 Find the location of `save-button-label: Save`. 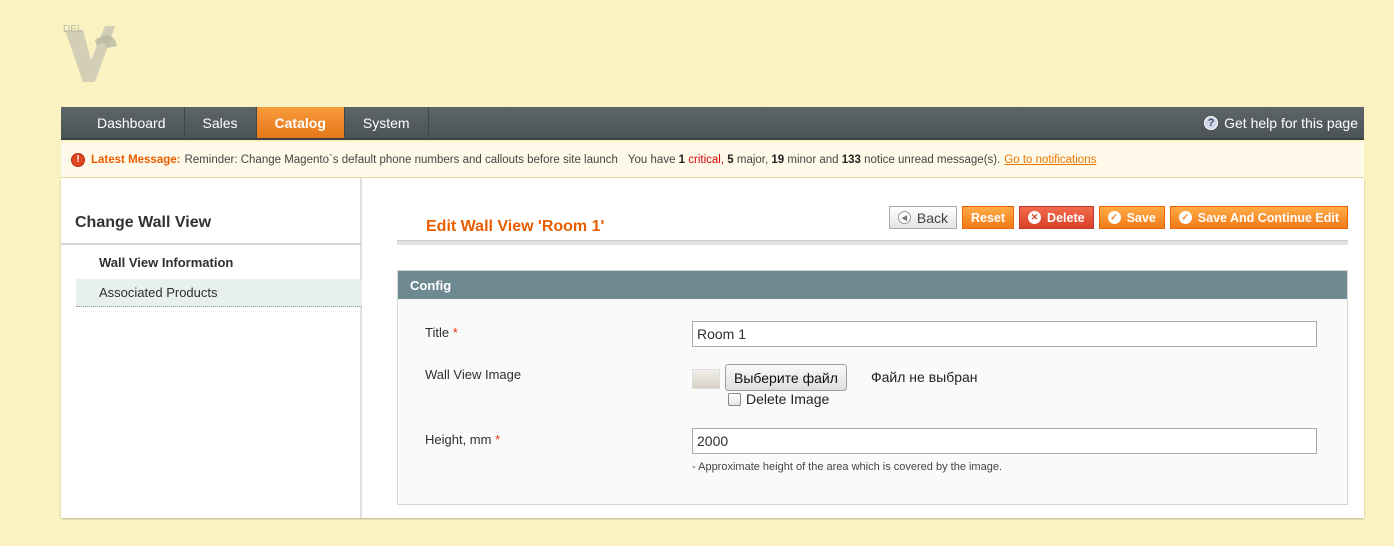

save-button-label: Save is located at coordinates (1141, 217).